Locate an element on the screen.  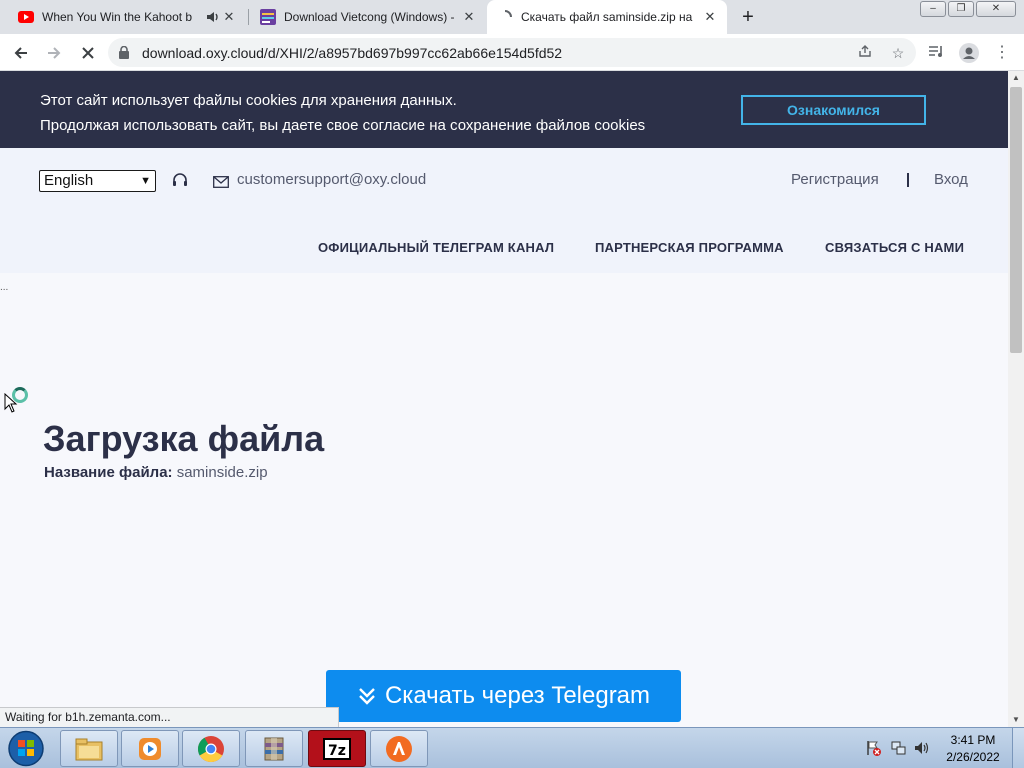
taskbar-winrar is located at coordinates (274, 748).